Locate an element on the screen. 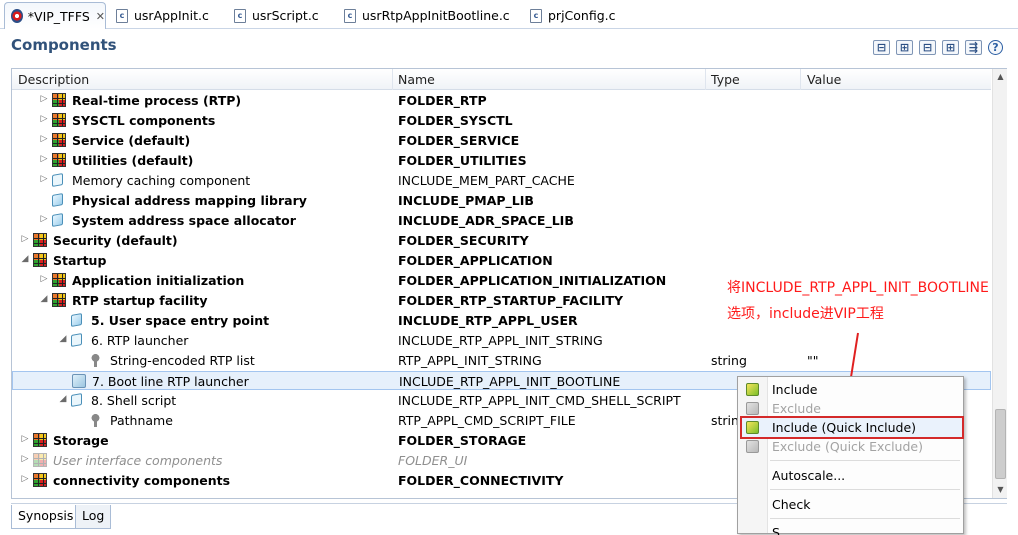 Image resolution: width=1018 pixels, height=535 pixels. table-row: ◢ Startup FOLDER_APPLICATION is located at coordinates (501, 261).